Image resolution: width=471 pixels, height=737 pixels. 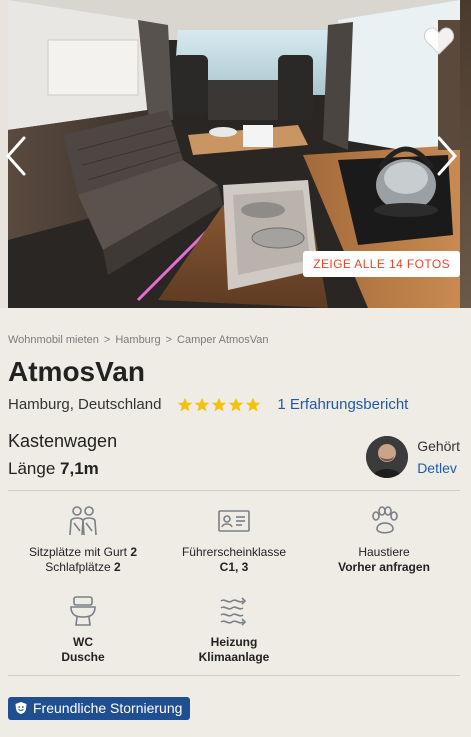 What do you see at coordinates (438, 446) in the screenshot?
I see `owner-label: Gehört` at bounding box center [438, 446].